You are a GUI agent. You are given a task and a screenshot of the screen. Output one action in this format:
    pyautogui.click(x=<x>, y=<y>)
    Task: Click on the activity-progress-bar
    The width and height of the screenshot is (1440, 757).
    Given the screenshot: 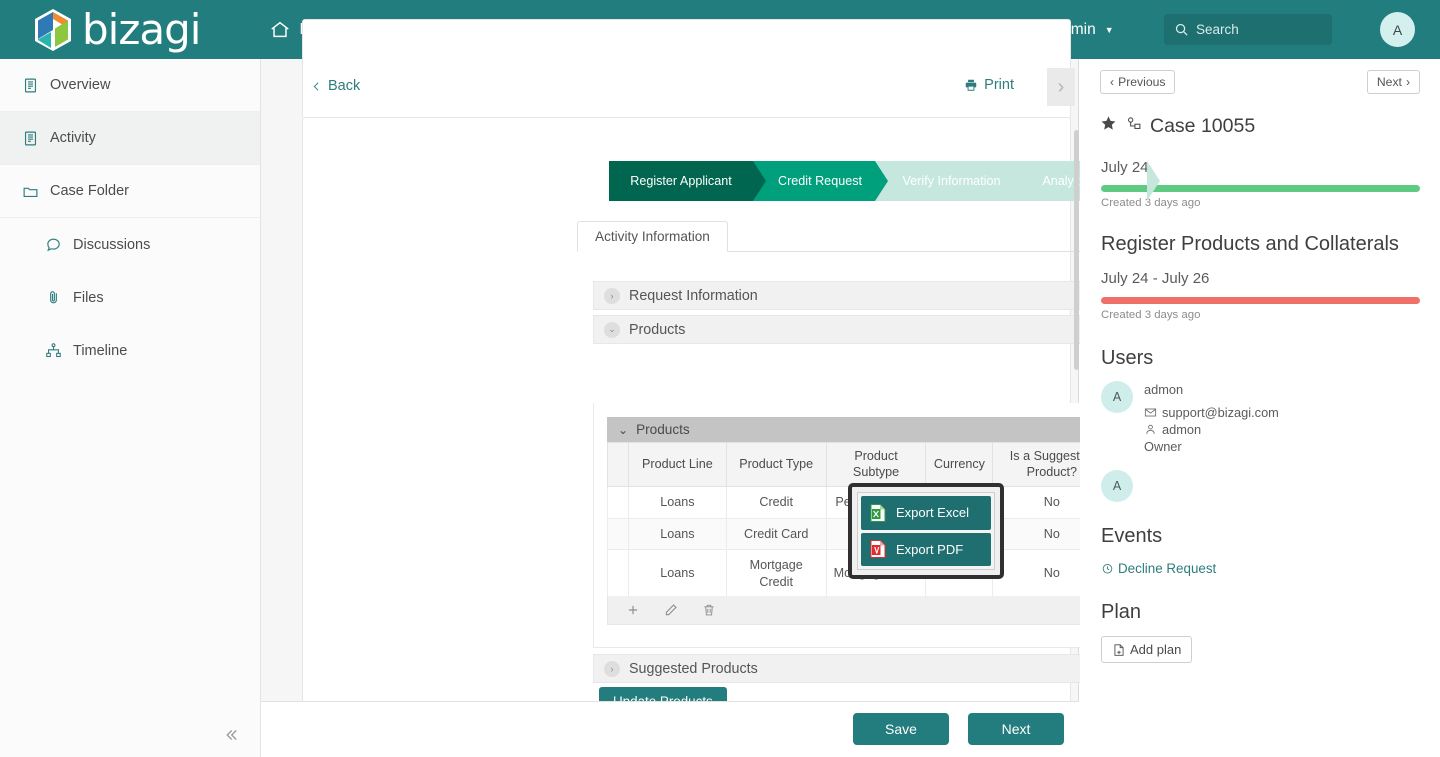 What is the action you would take?
    pyautogui.click(x=1260, y=300)
    